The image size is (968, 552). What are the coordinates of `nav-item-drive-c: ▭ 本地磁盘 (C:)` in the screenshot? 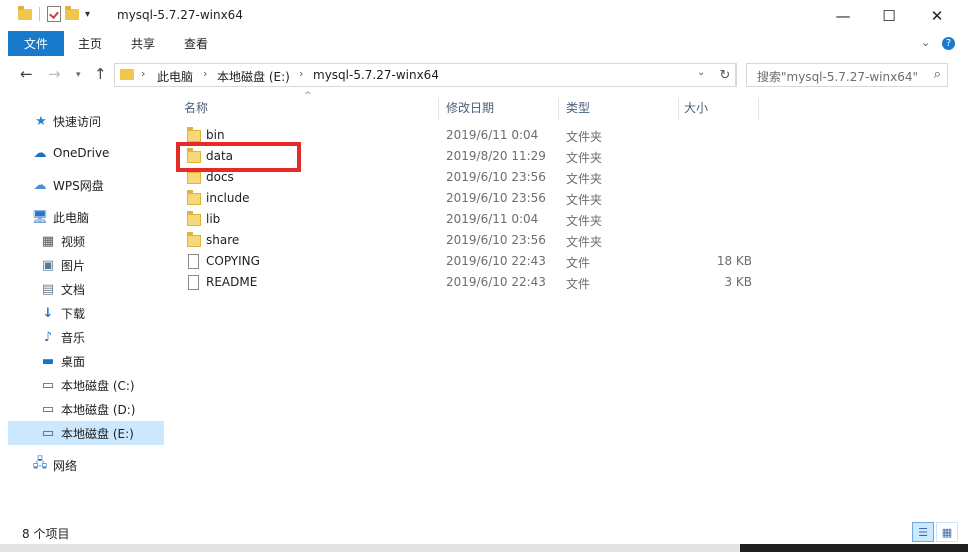 It's located at (86, 385).